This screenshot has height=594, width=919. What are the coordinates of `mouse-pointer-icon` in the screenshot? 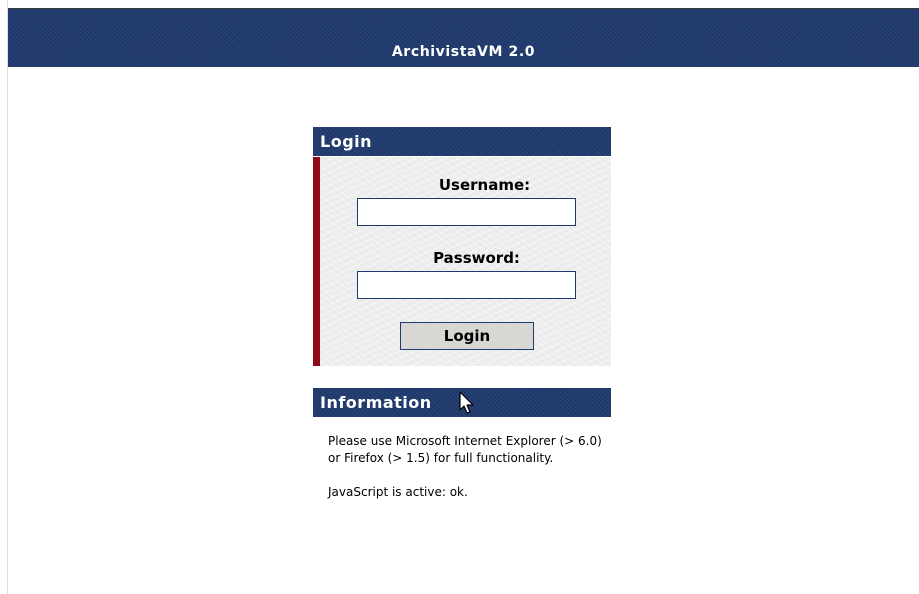 It's located at (466, 402).